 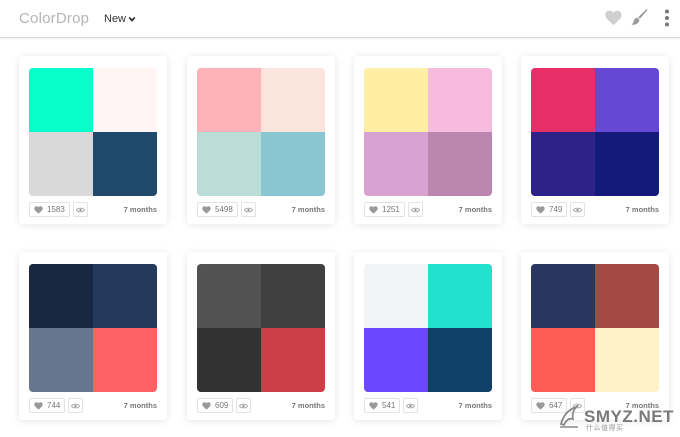 I want to click on watermark-text: SMYZ.NET, so click(x=629, y=416).